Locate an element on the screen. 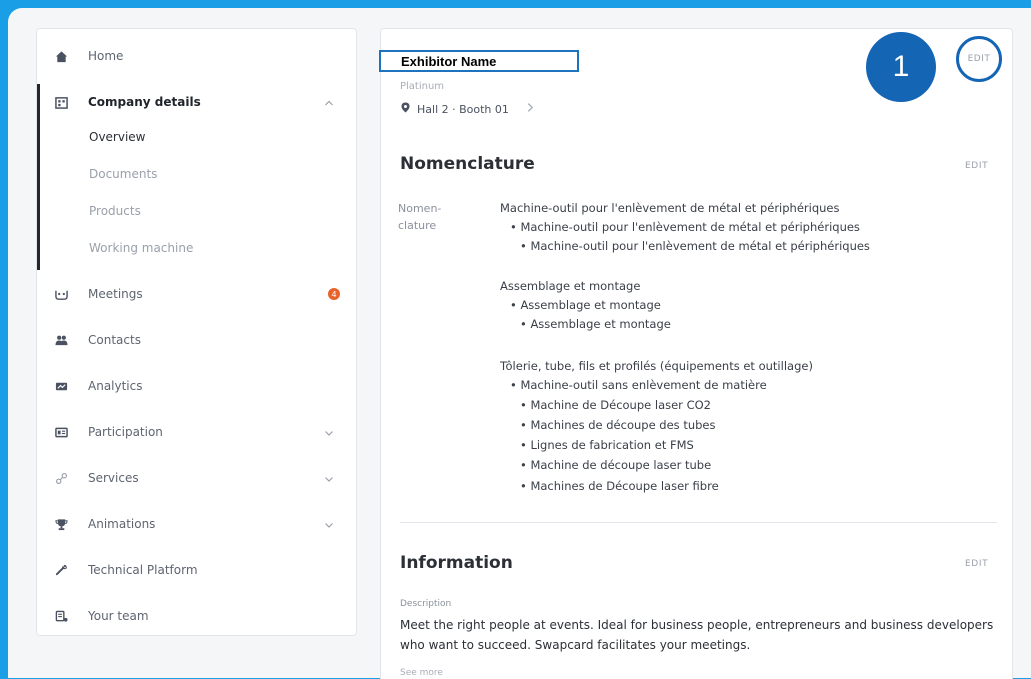  chevron-up-icon is located at coordinates (329, 102).